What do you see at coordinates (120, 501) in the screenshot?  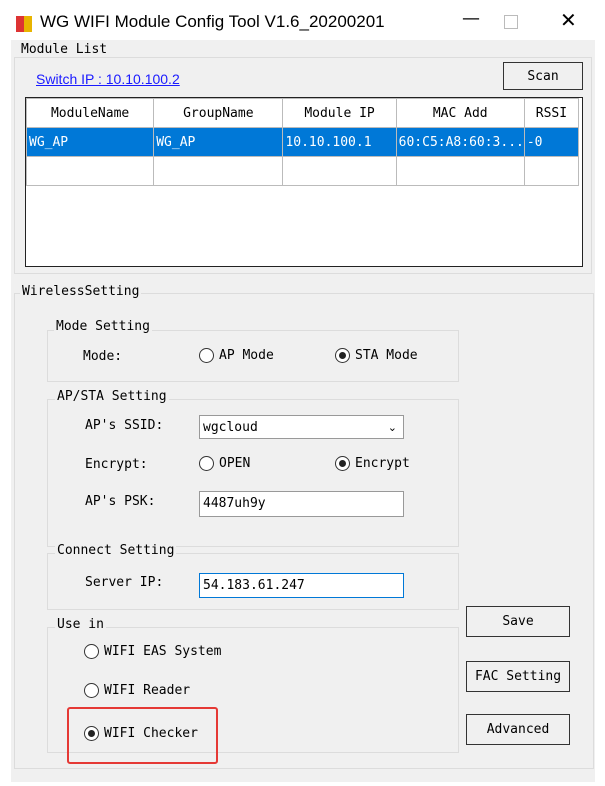 I see `psk-label: AP's PSK:` at bounding box center [120, 501].